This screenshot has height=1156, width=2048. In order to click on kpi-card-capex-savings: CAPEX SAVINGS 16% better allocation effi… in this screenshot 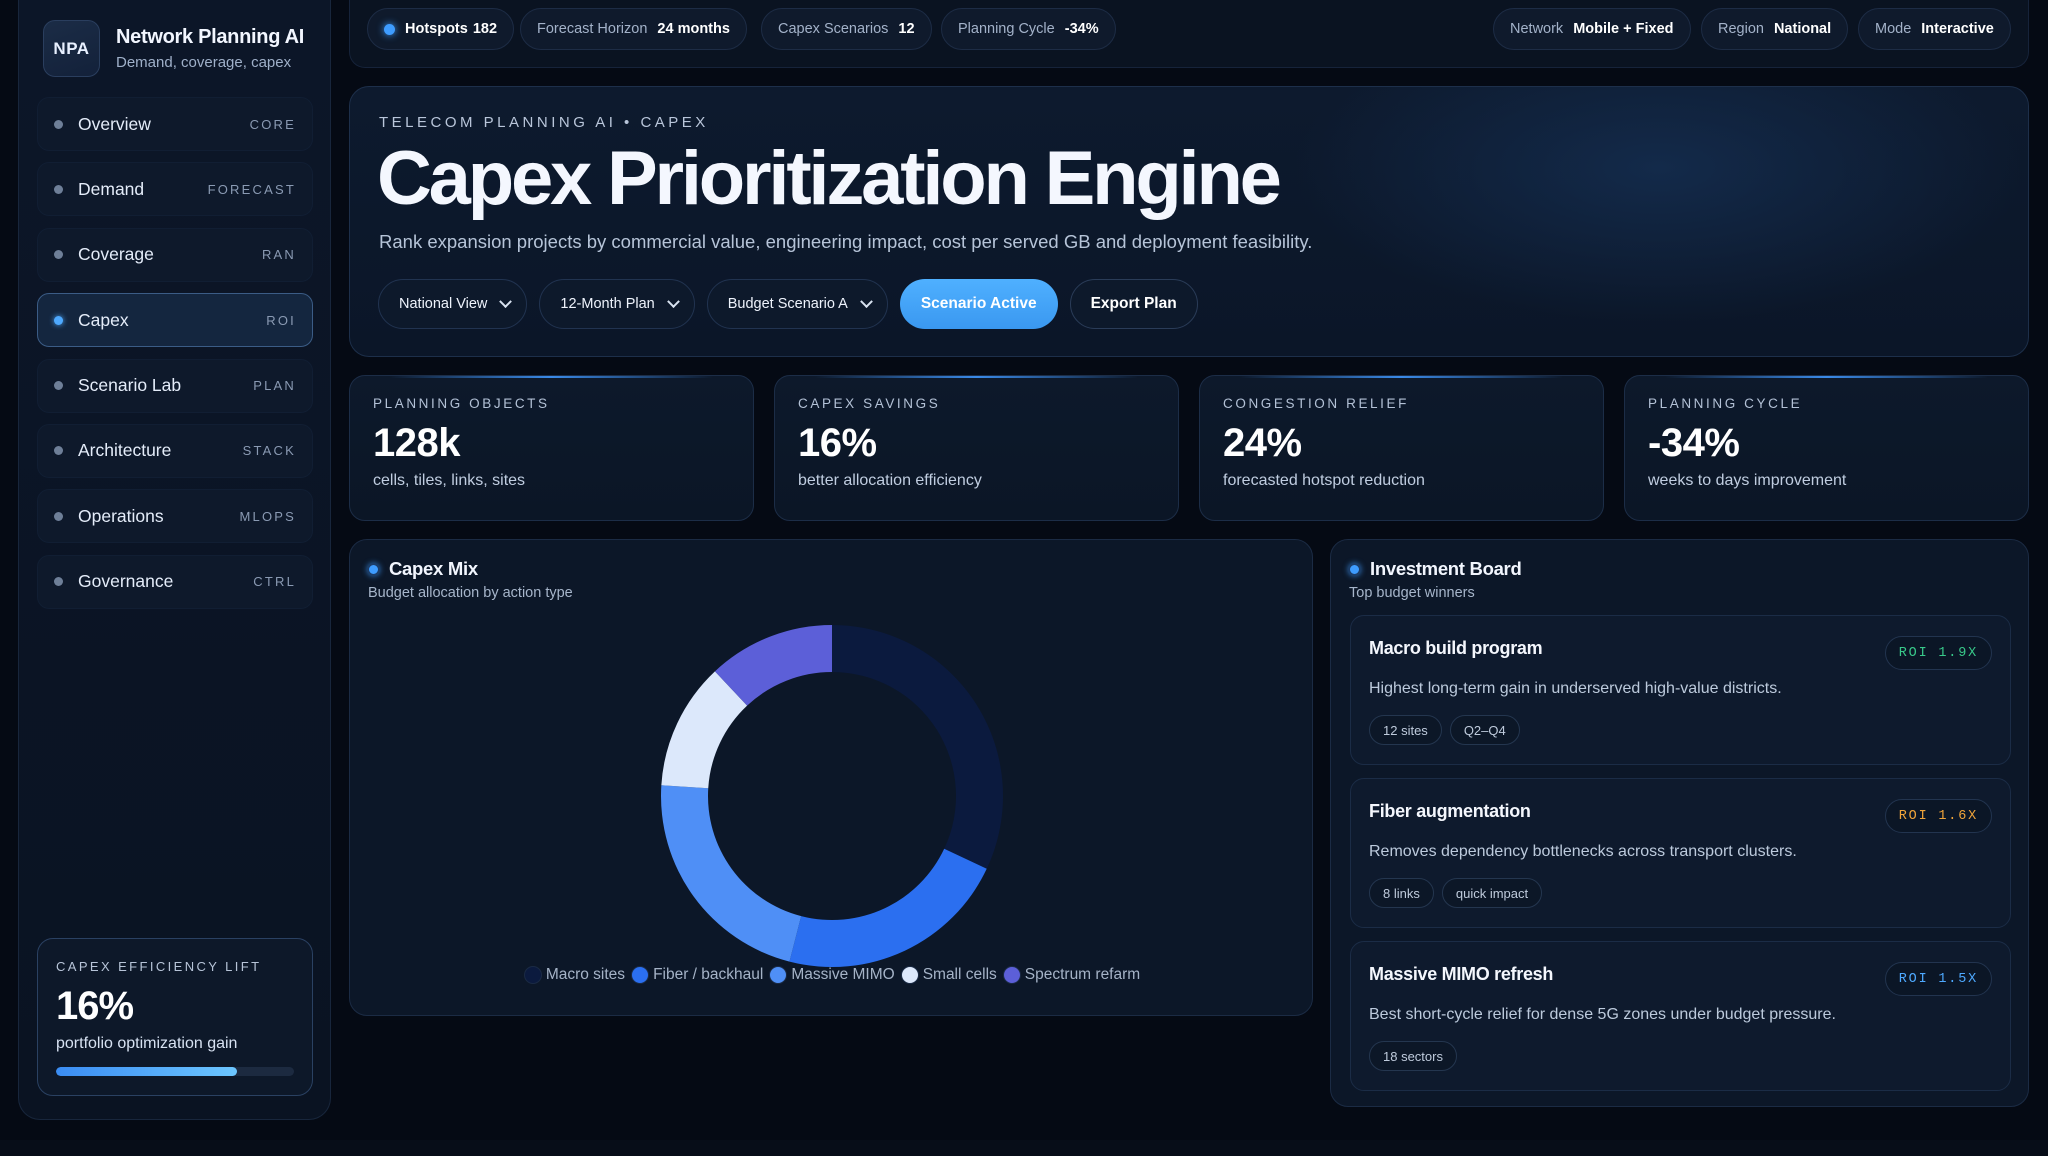, I will do `click(976, 448)`.